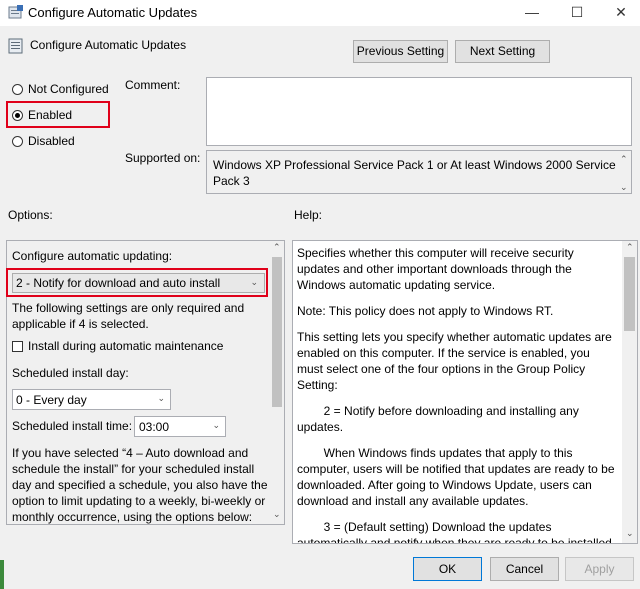 The height and width of the screenshot is (589, 640). I want to click on supported-scrollbar: ⌃ ⌄, so click(624, 172).